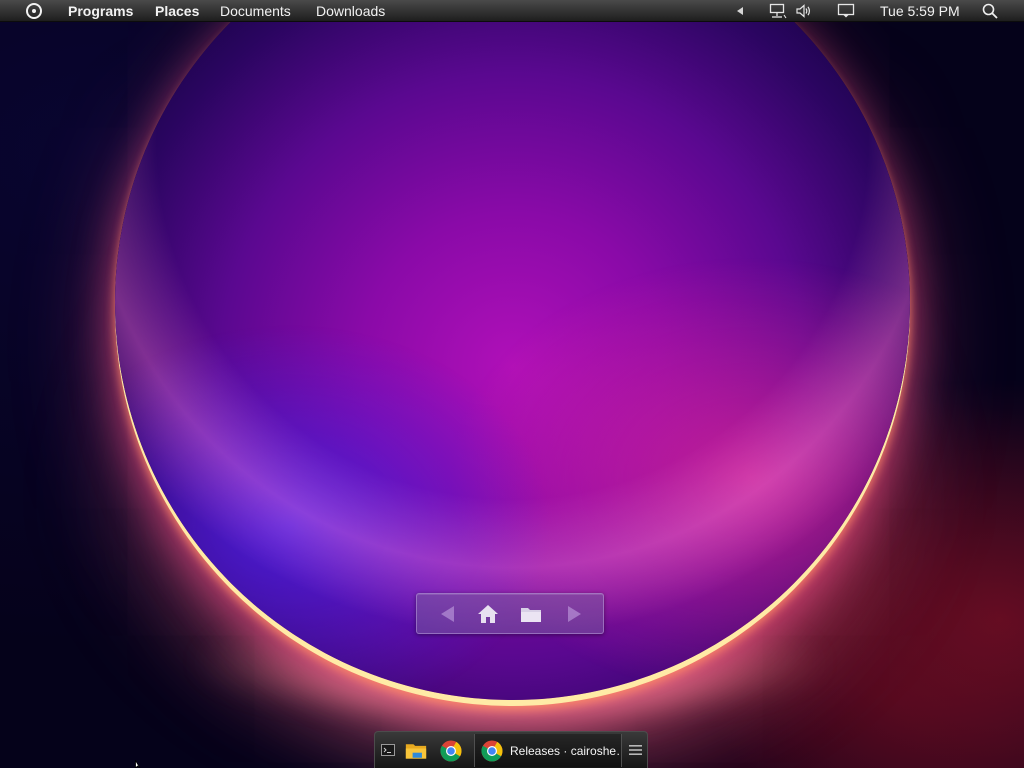  Describe the element at coordinates (177, 11) in the screenshot. I see `menu-places: Places` at that location.